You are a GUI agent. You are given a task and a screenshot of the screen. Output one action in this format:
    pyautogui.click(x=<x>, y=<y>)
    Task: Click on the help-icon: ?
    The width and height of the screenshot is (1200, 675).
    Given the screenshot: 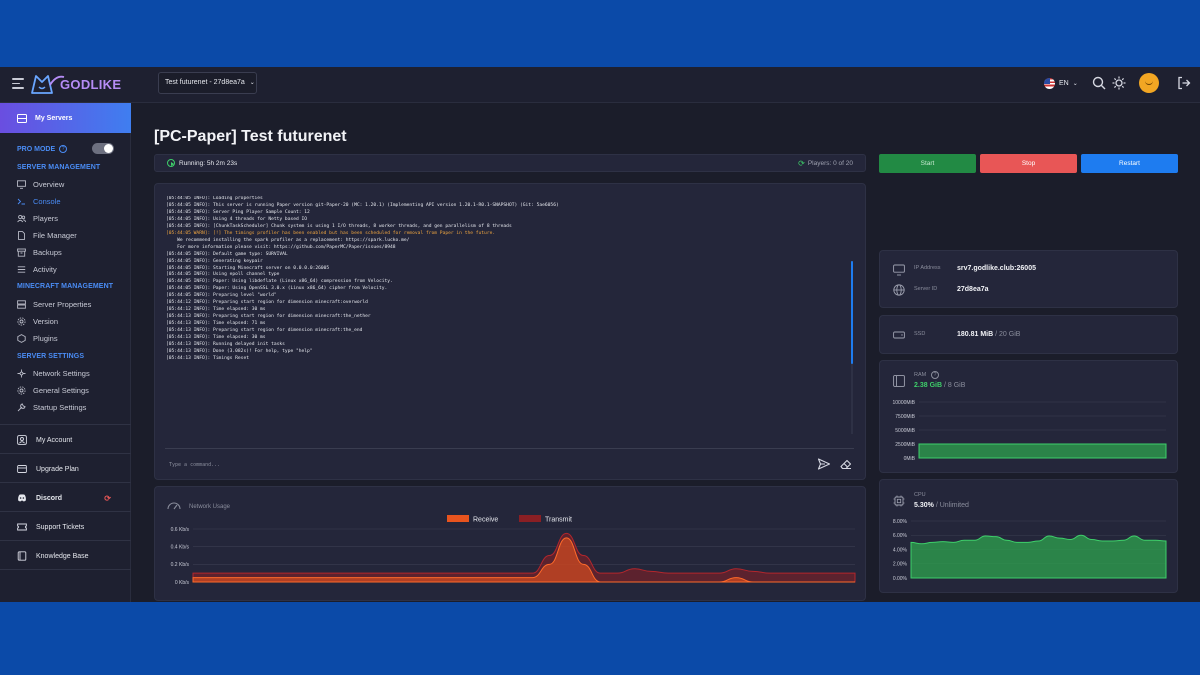 What is the action you would take?
    pyautogui.click(x=63, y=149)
    